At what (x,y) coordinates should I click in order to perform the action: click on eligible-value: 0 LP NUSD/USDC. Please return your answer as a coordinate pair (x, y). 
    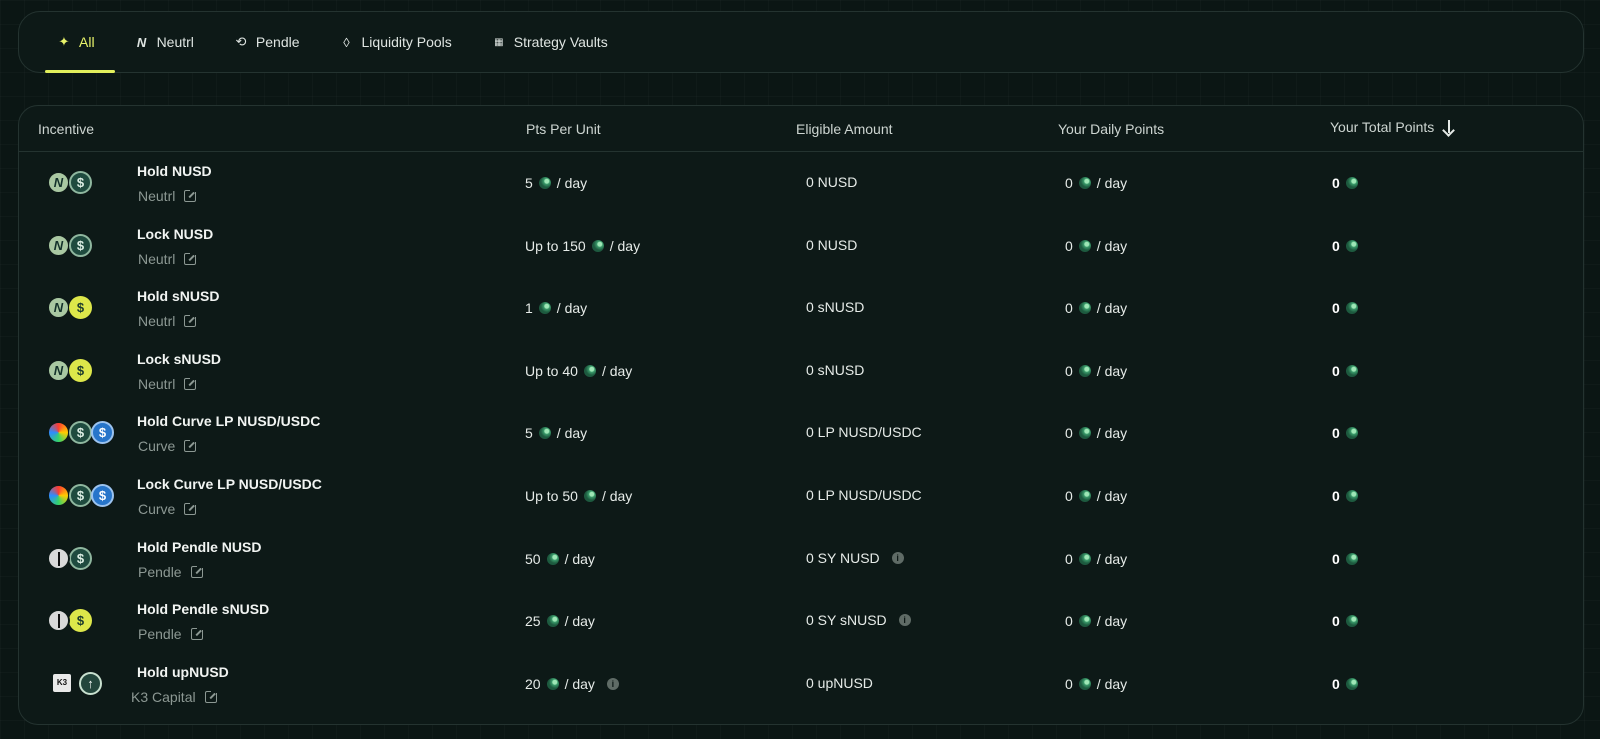
    Looking at the image, I should click on (864, 494).